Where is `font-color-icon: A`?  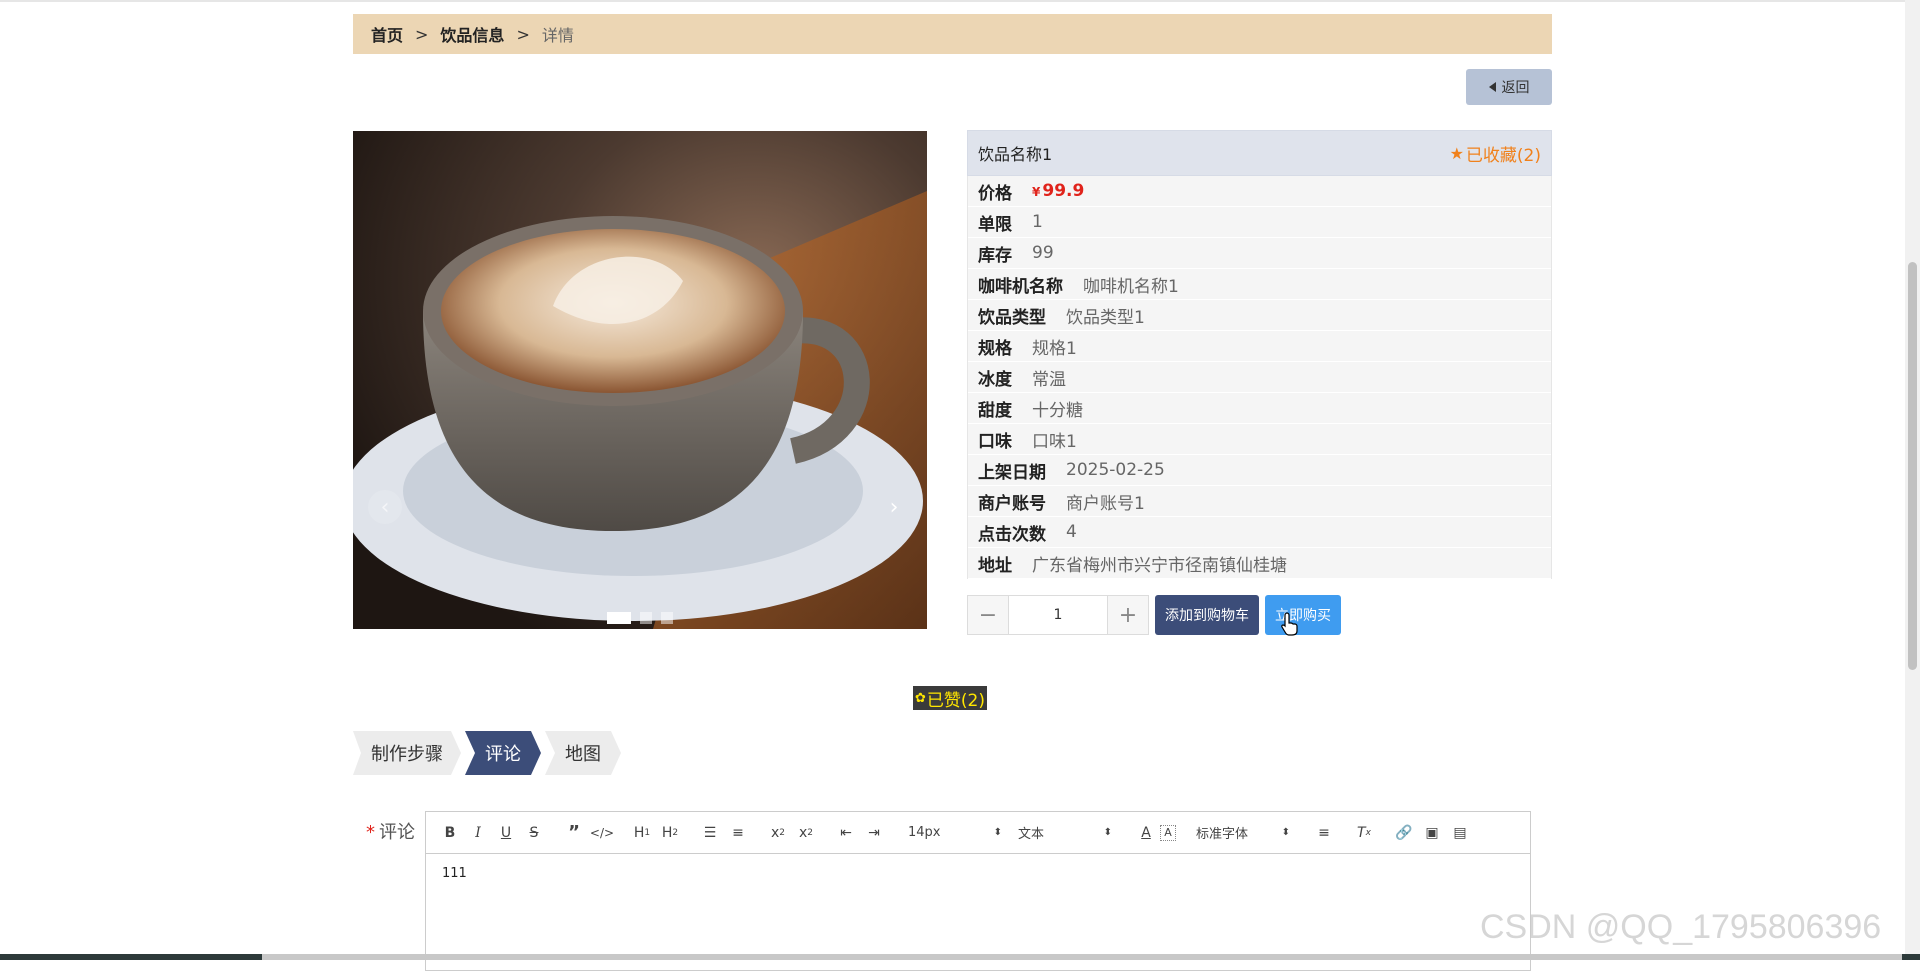 font-color-icon: A is located at coordinates (1146, 833).